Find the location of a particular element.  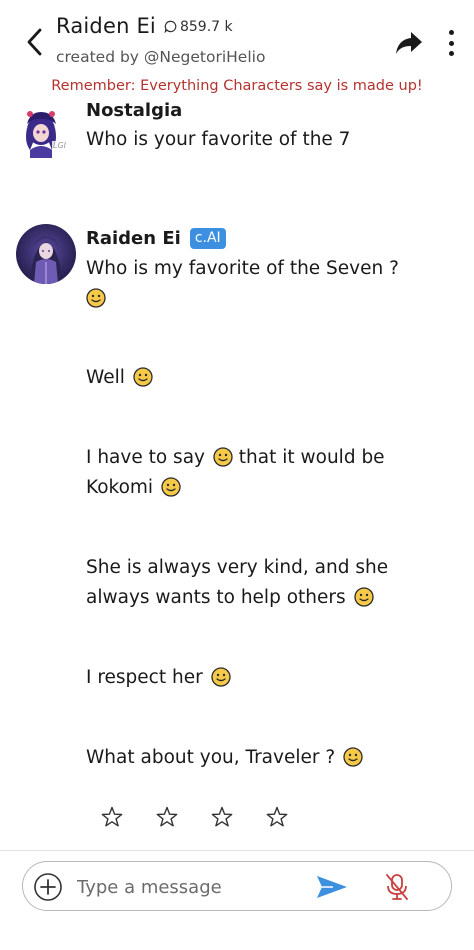

message-paragraph: What about you, Traveler ? is located at coordinates (224, 758).